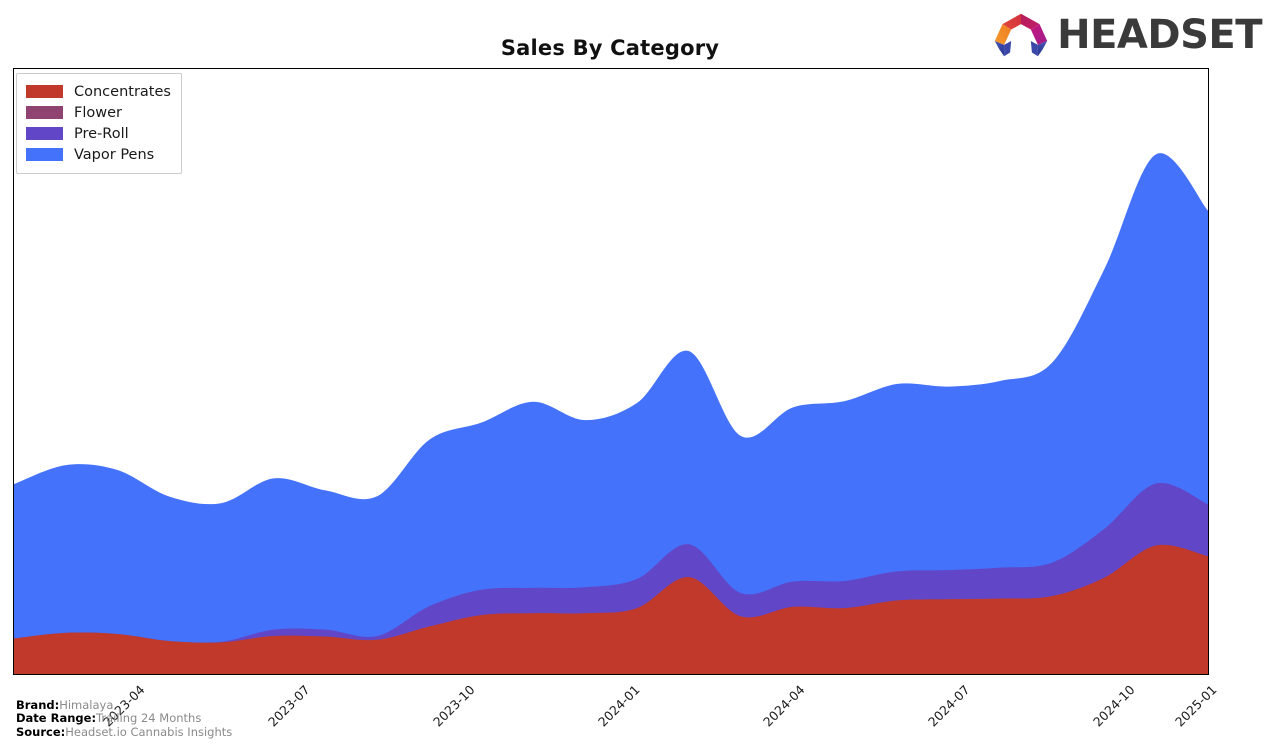 The height and width of the screenshot is (745, 1276). I want to click on footer-brand: Brand:Himalaya, so click(124, 705).